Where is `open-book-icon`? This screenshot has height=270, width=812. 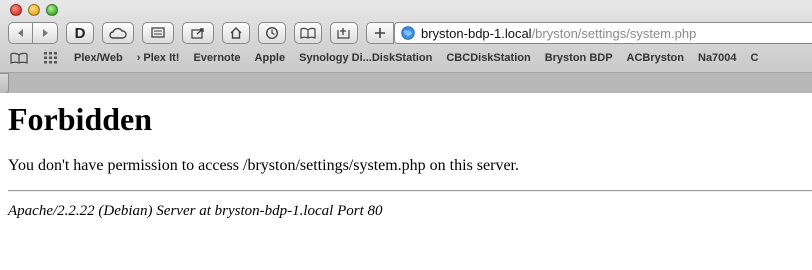
open-book-icon is located at coordinates (19, 58).